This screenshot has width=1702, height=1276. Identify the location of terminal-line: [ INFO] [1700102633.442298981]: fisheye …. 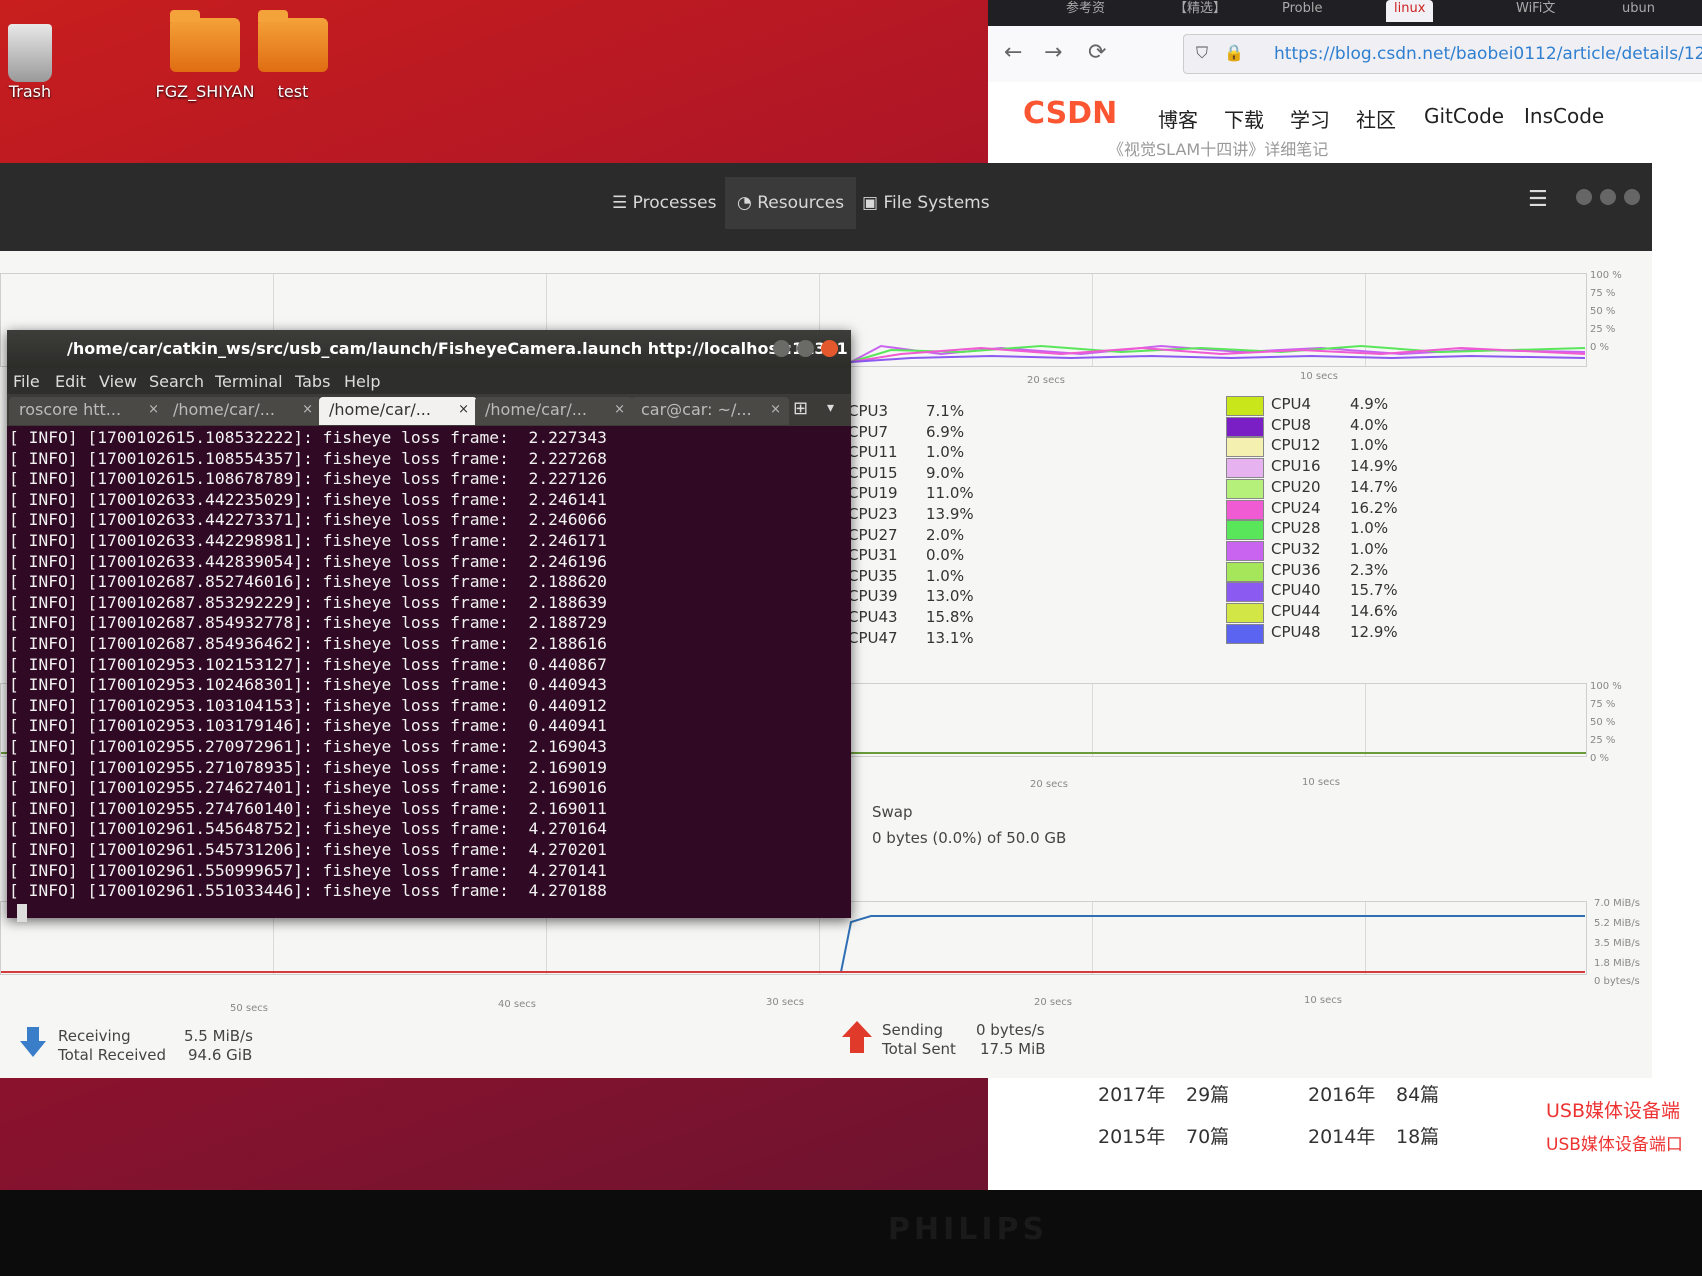
(308, 540).